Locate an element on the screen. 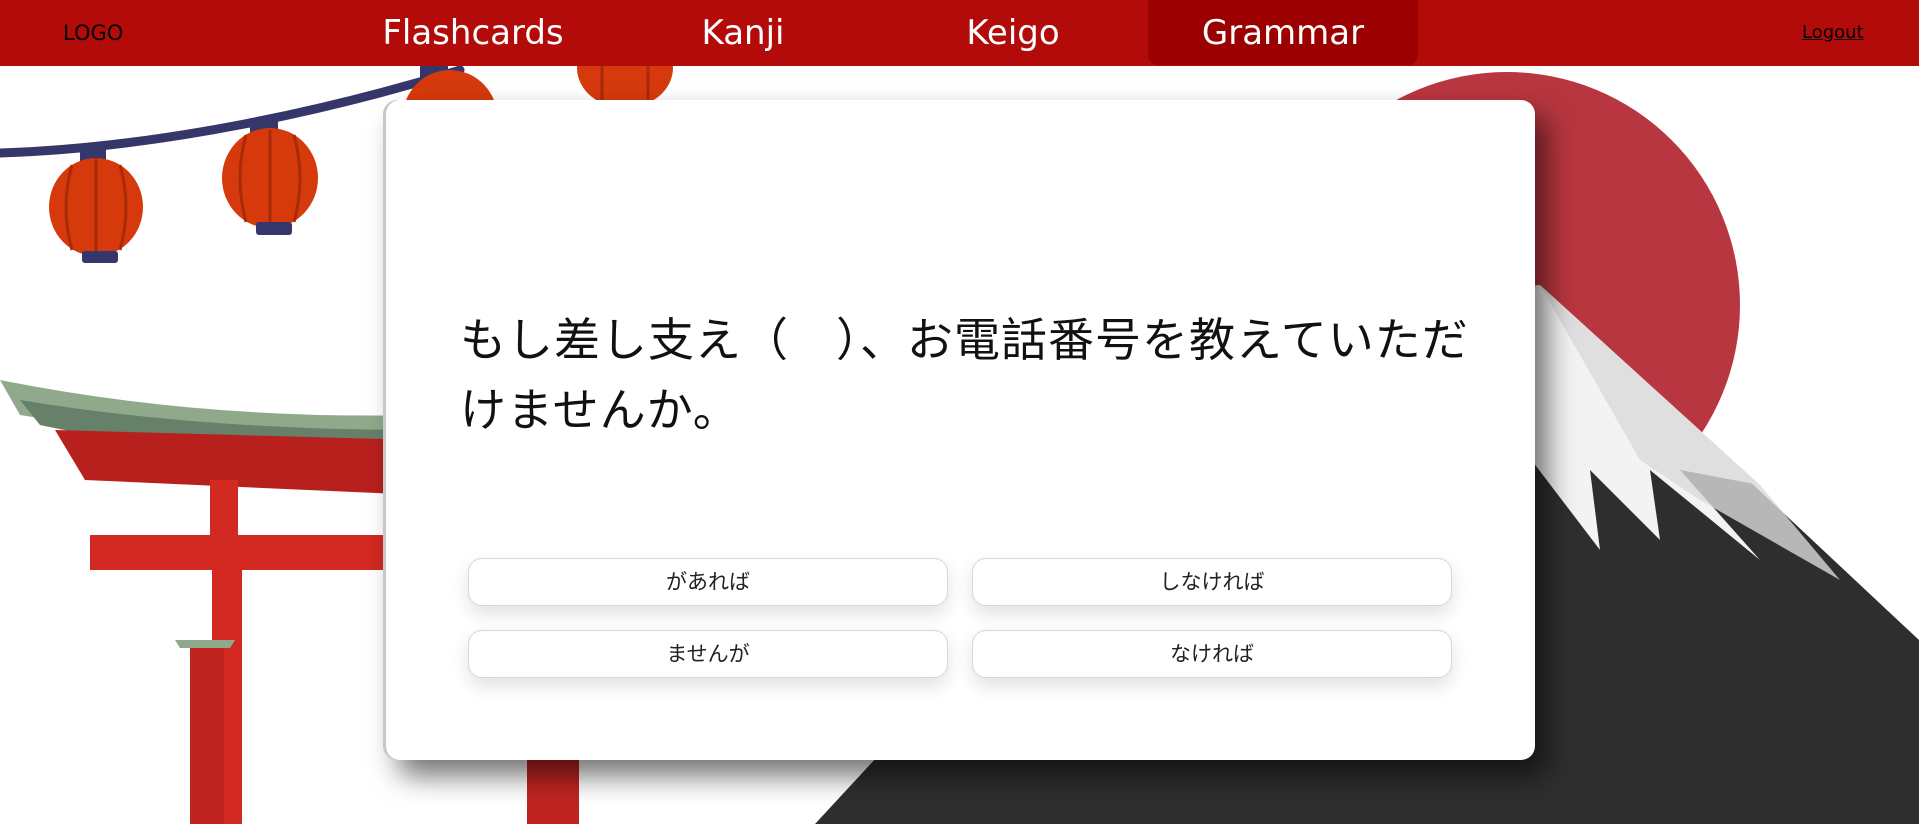 The image size is (1919, 824). logo: LOGO is located at coordinates (93, 33).